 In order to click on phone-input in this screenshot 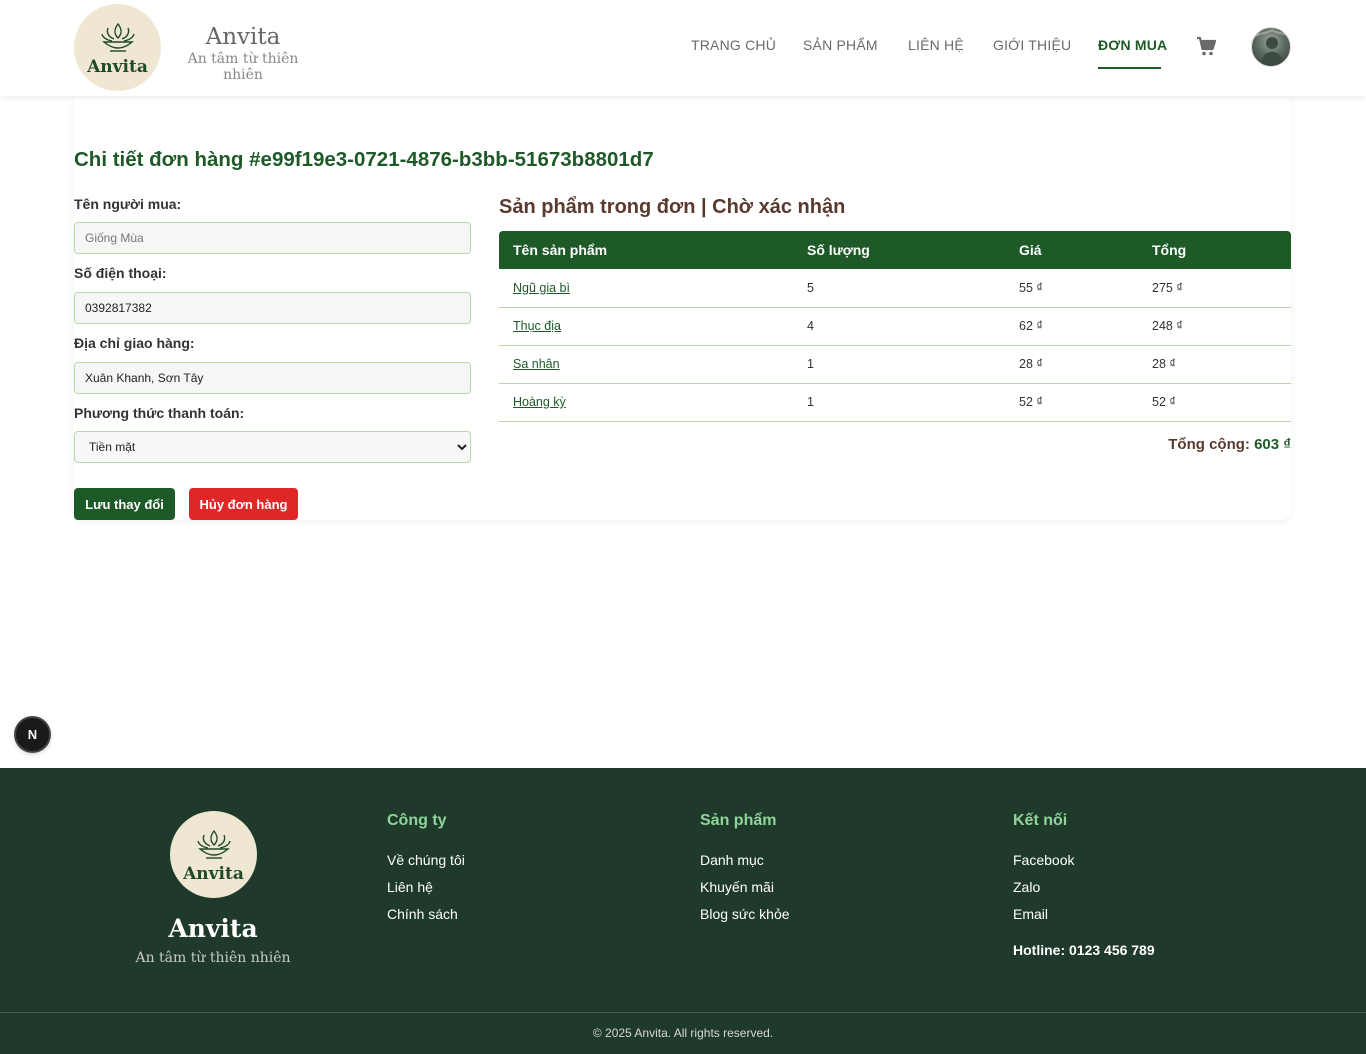, I will do `click(272, 308)`.